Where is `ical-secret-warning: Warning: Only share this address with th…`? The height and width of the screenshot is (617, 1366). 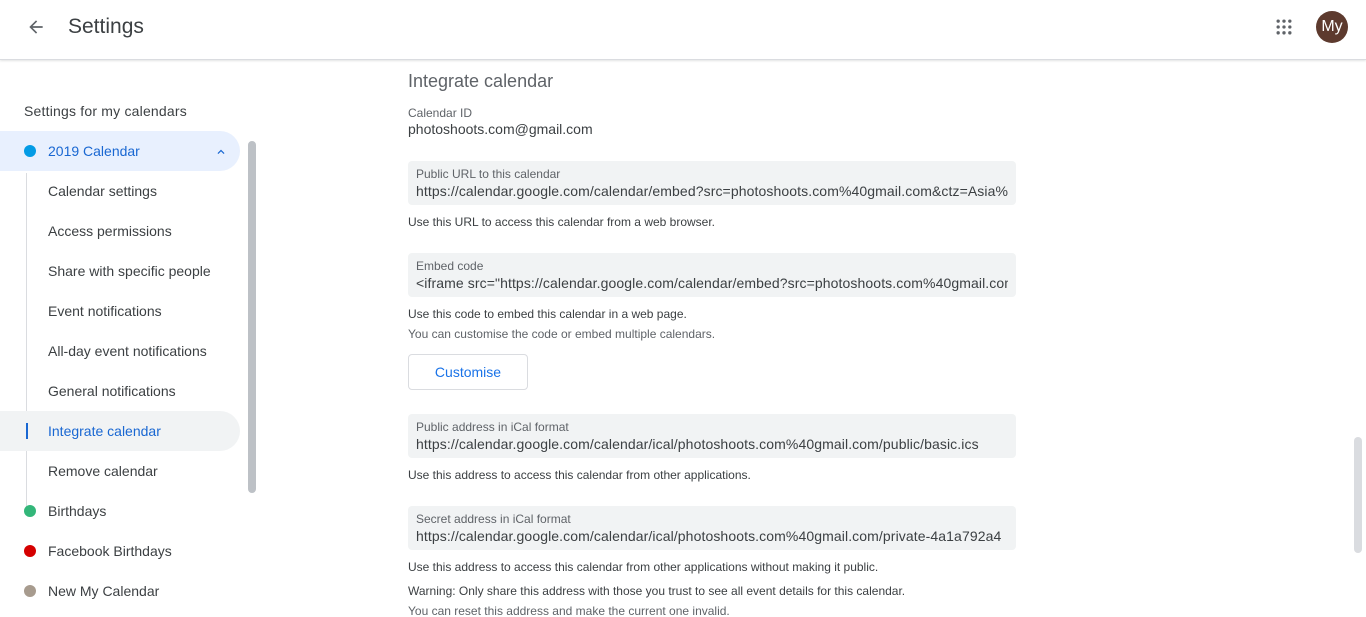 ical-secret-warning: Warning: Only share this address with th… is located at coordinates (657, 591).